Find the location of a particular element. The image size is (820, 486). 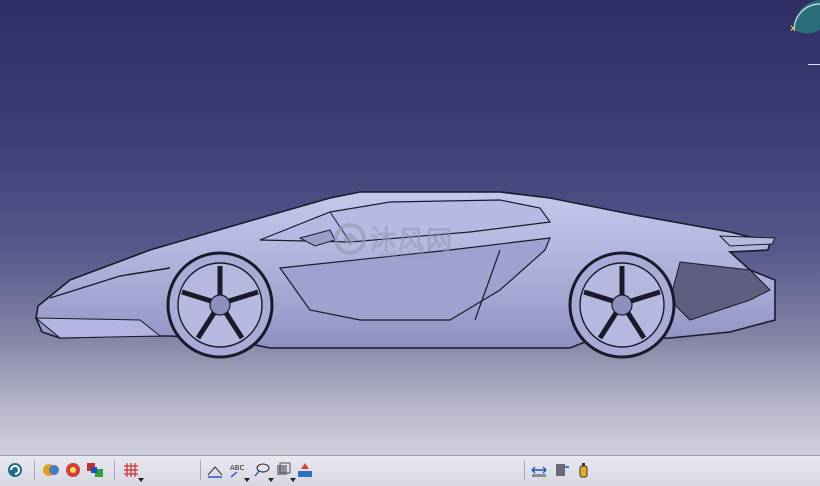

render-icon is located at coordinates (73, 470).